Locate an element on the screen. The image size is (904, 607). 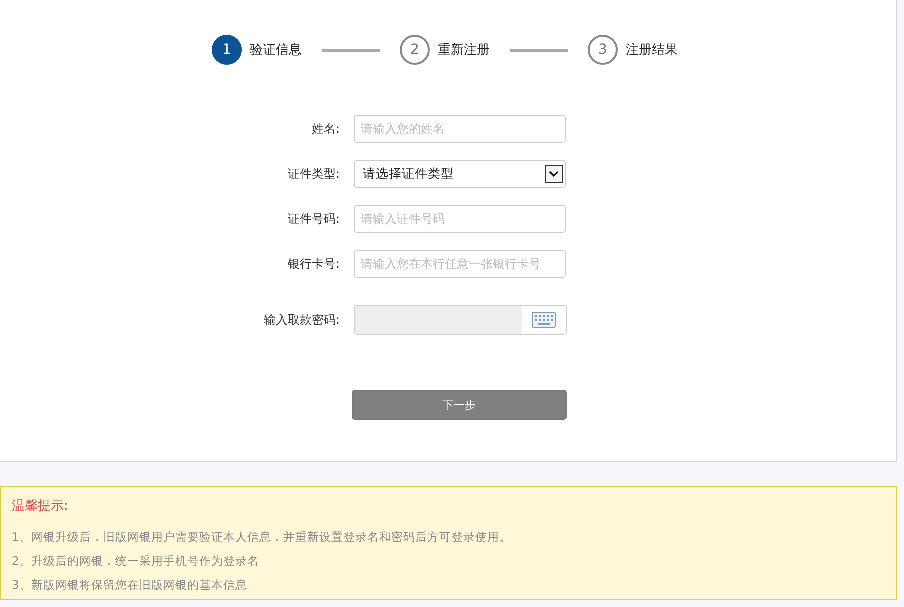
step-number: 3 is located at coordinates (603, 50).